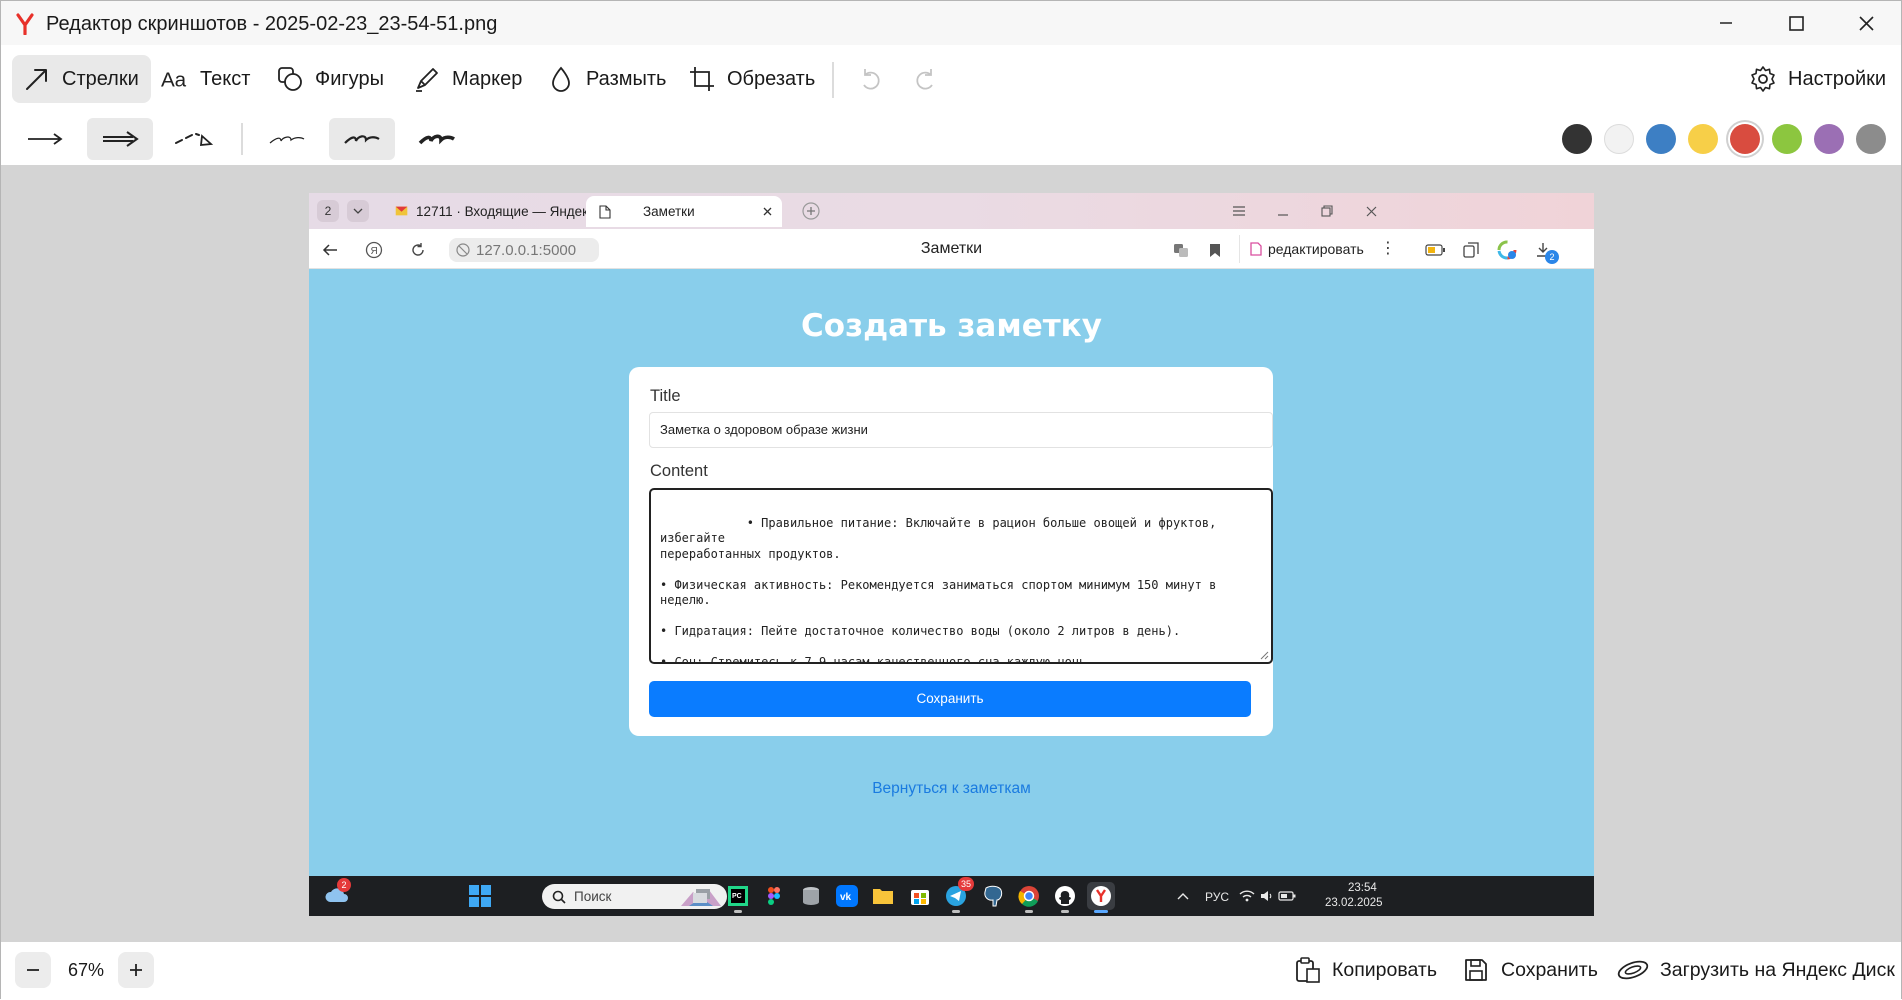  I want to click on redo-button, so click(926, 79).